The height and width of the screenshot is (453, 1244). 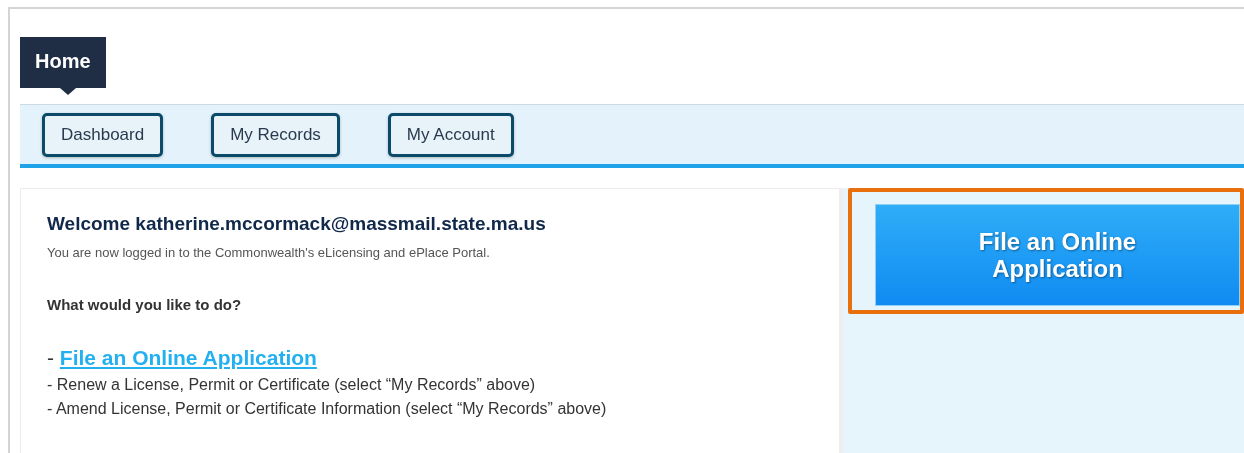 I want to click on action-item: - Amend License, Permit or Certificate Information (select “My Records” above), so click(x=327, y=409).